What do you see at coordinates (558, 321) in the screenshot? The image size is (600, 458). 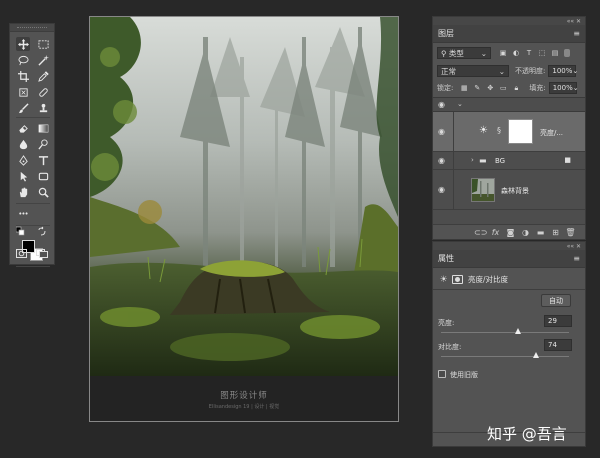 I see `brightness-field: 29` at bounding box center [558, 321].